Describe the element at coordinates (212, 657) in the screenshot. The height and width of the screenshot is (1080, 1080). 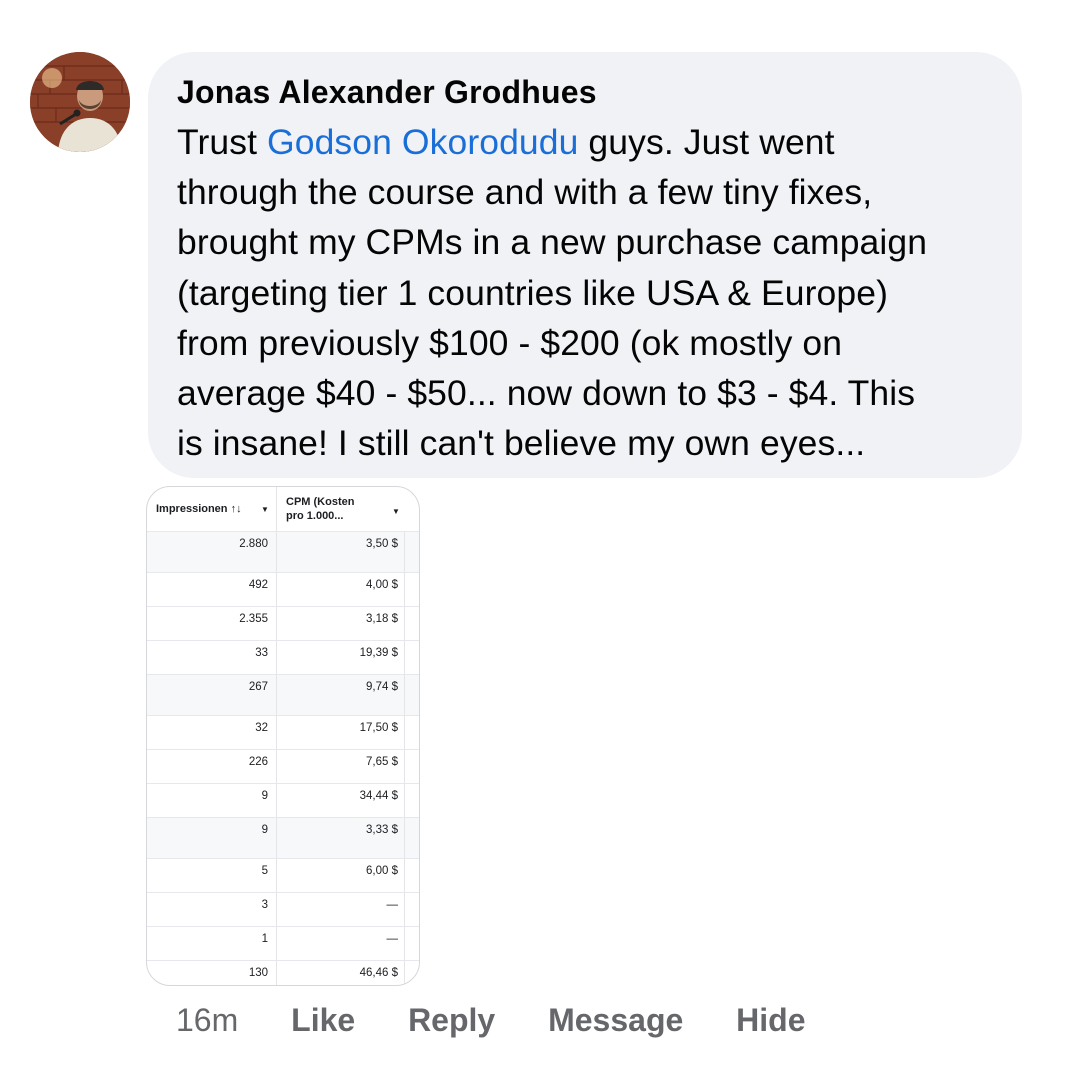
I see `impressions-cell: 33` at that location.